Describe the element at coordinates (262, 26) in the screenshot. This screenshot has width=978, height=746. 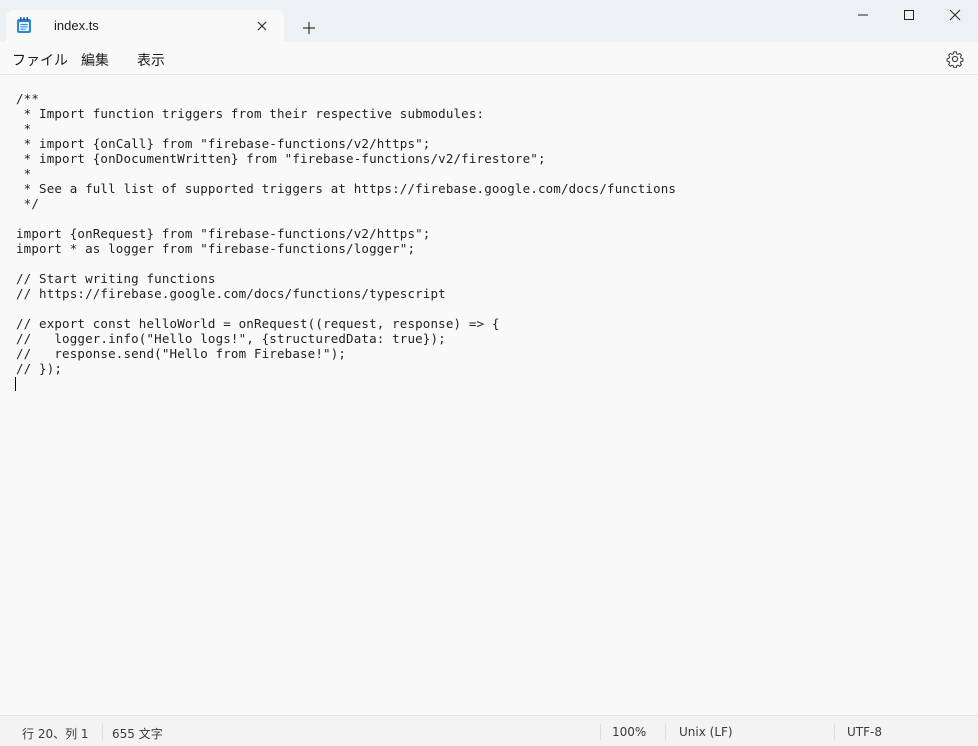
I see `close-icon` at that location.